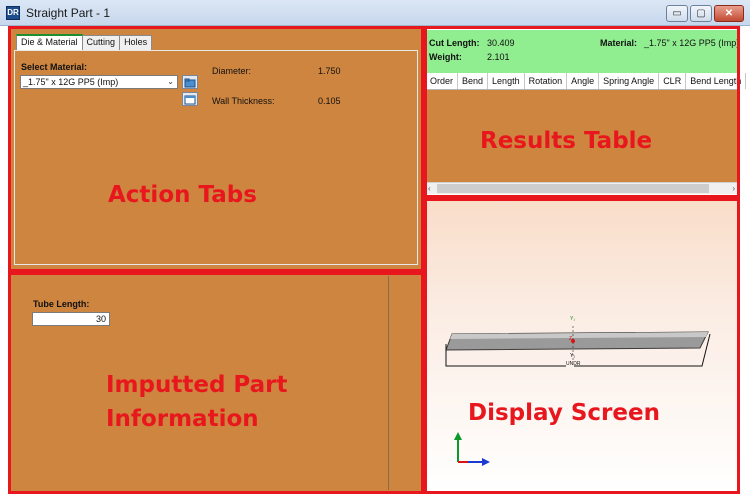 Image resolution: width=750 pixels, height=504 pixels. What do you see at coordinates (68, 13) in the screenshot?
I see `window-title: Straight Part - 1` at bounding box center [68, 13].